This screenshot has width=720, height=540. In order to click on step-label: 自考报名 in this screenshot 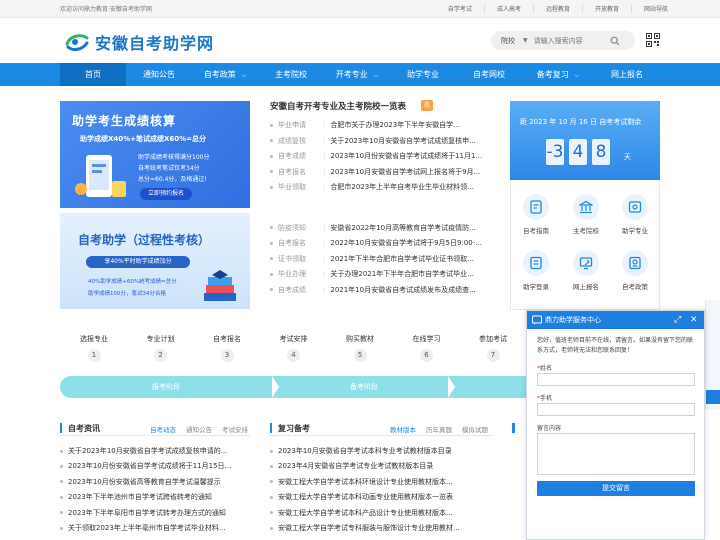, I will do `click(227, 339)`.